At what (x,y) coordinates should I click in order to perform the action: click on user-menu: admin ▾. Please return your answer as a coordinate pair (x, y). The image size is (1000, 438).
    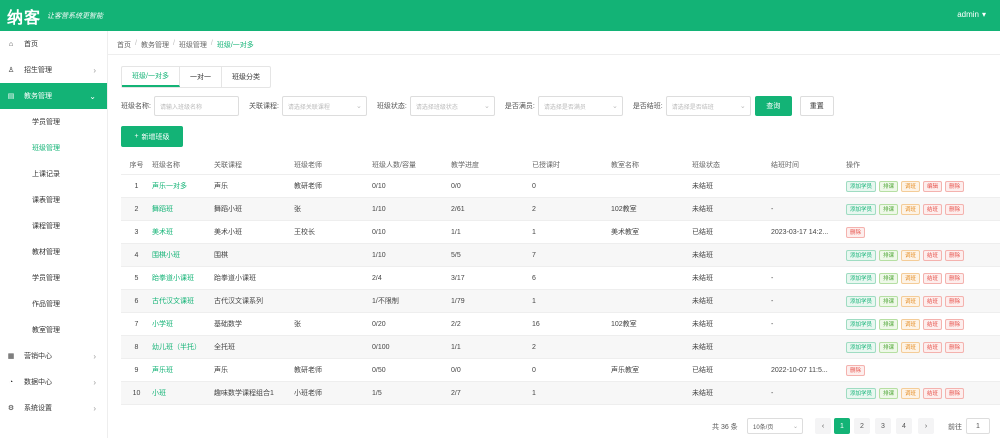
    Looking at the image, I should click on (971, 14).